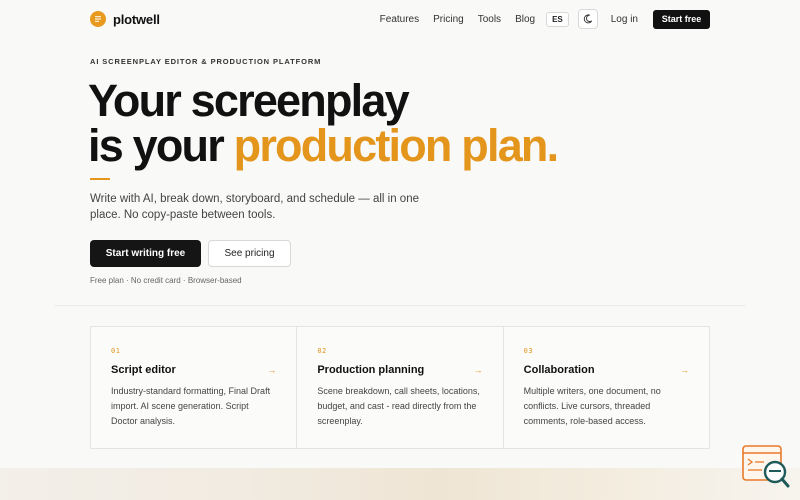 The width and height of the screenshot is (800, 500). I want to click on feature-number: 03, so click(528, 351).